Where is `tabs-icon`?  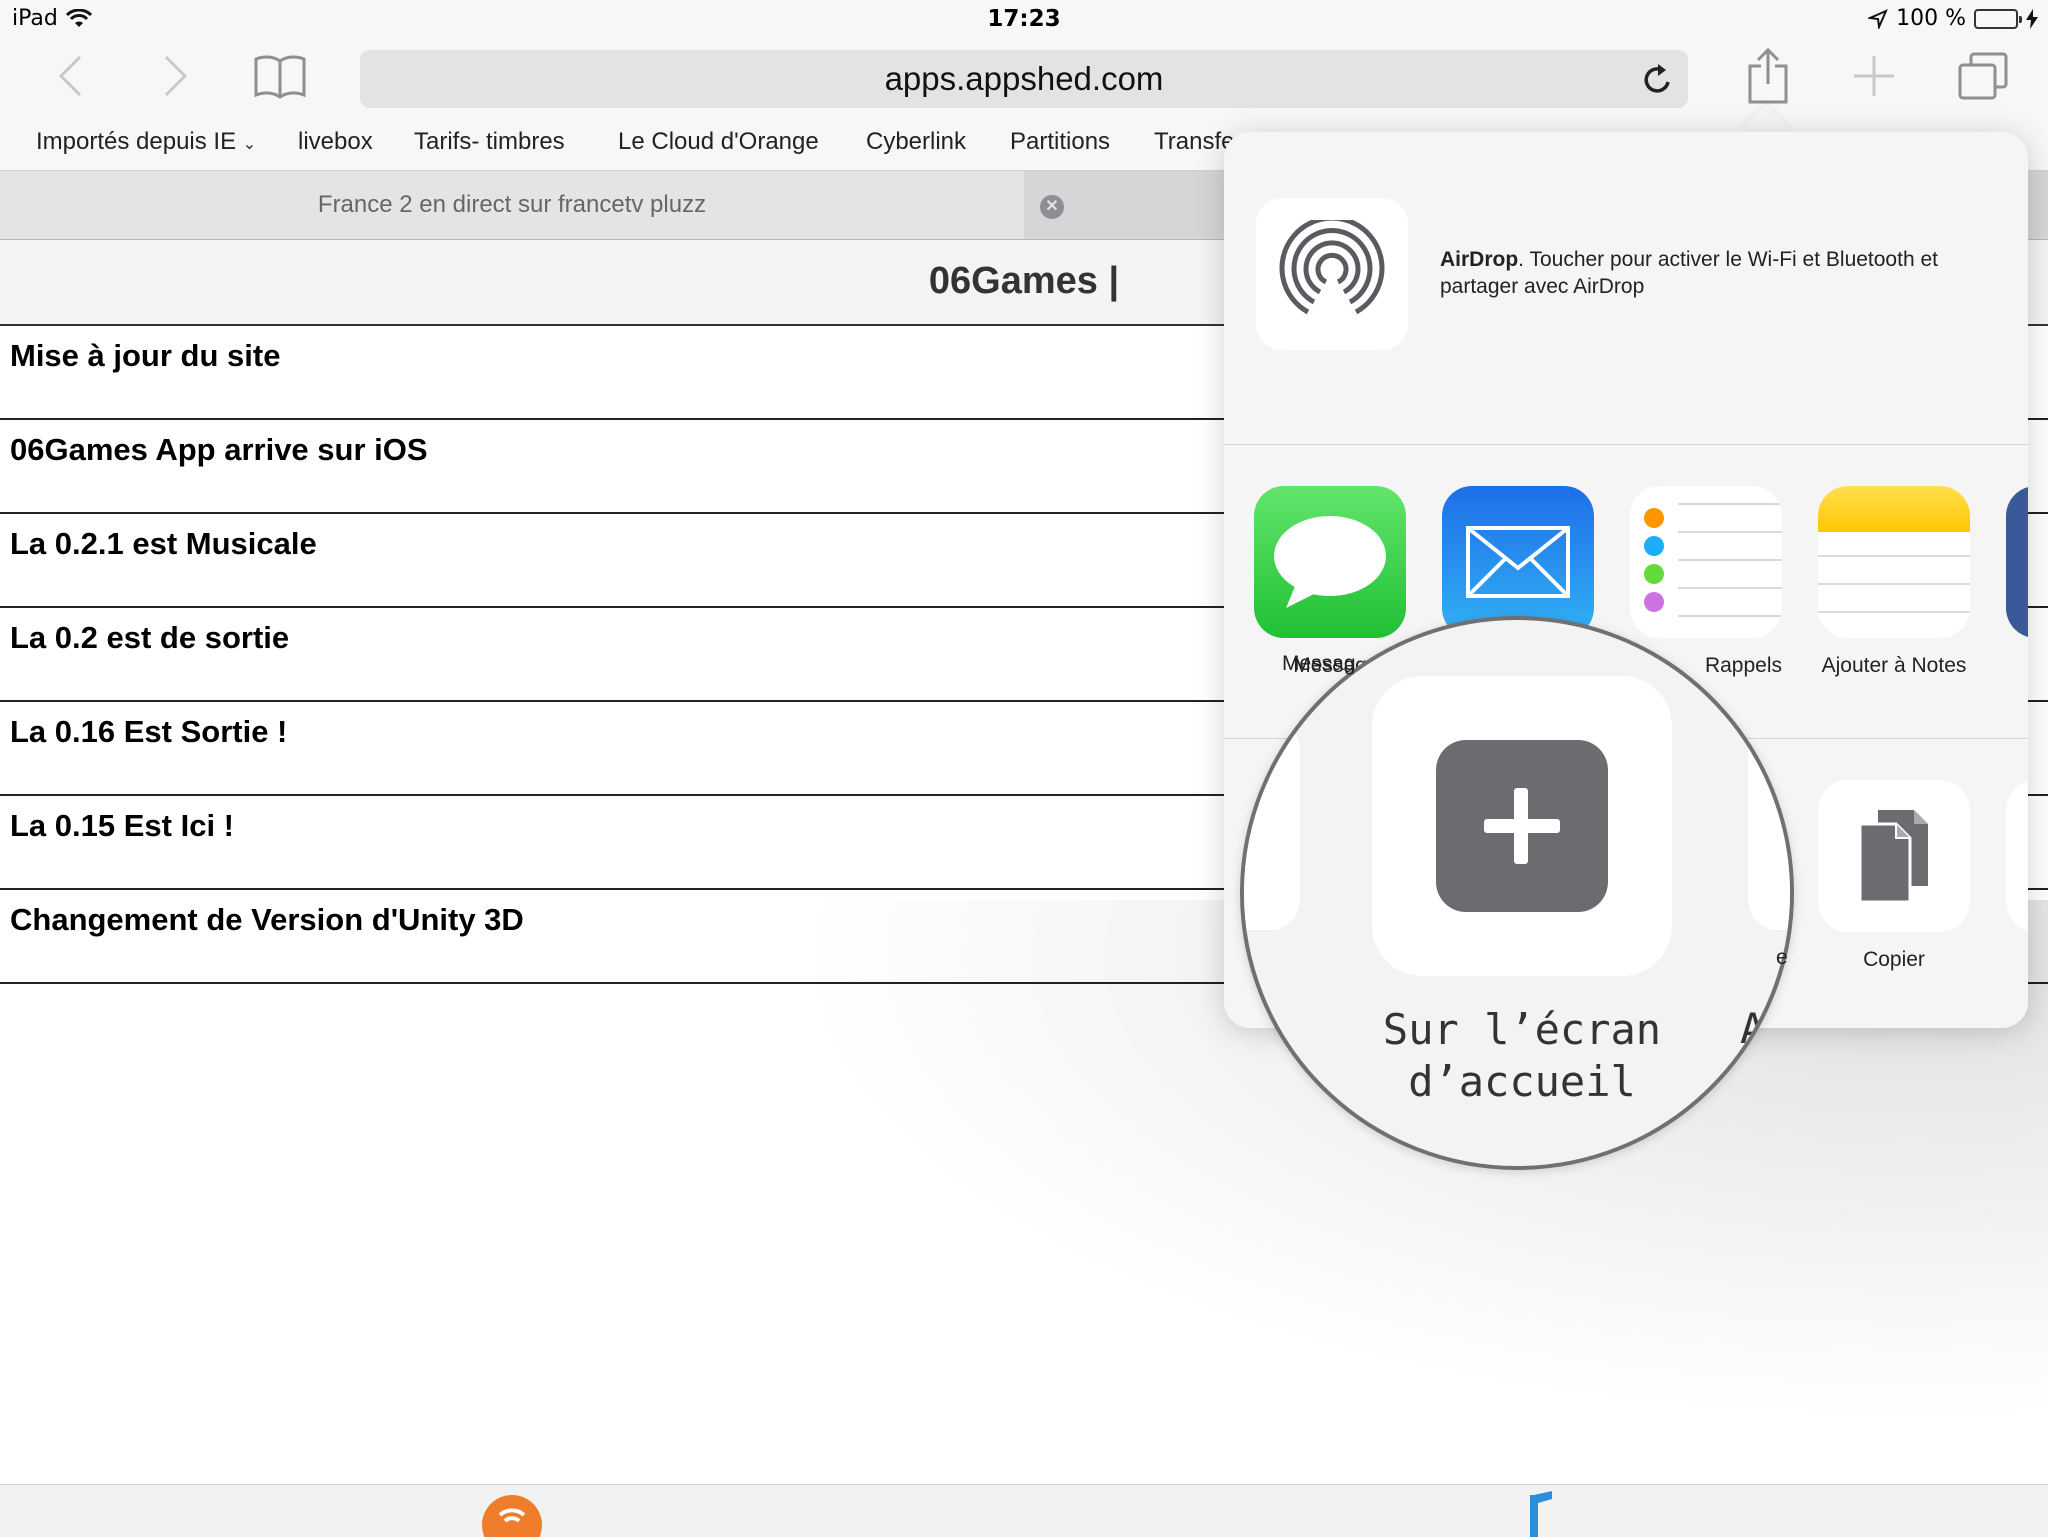
tabs-icon is located at coordinates (1983, 76).